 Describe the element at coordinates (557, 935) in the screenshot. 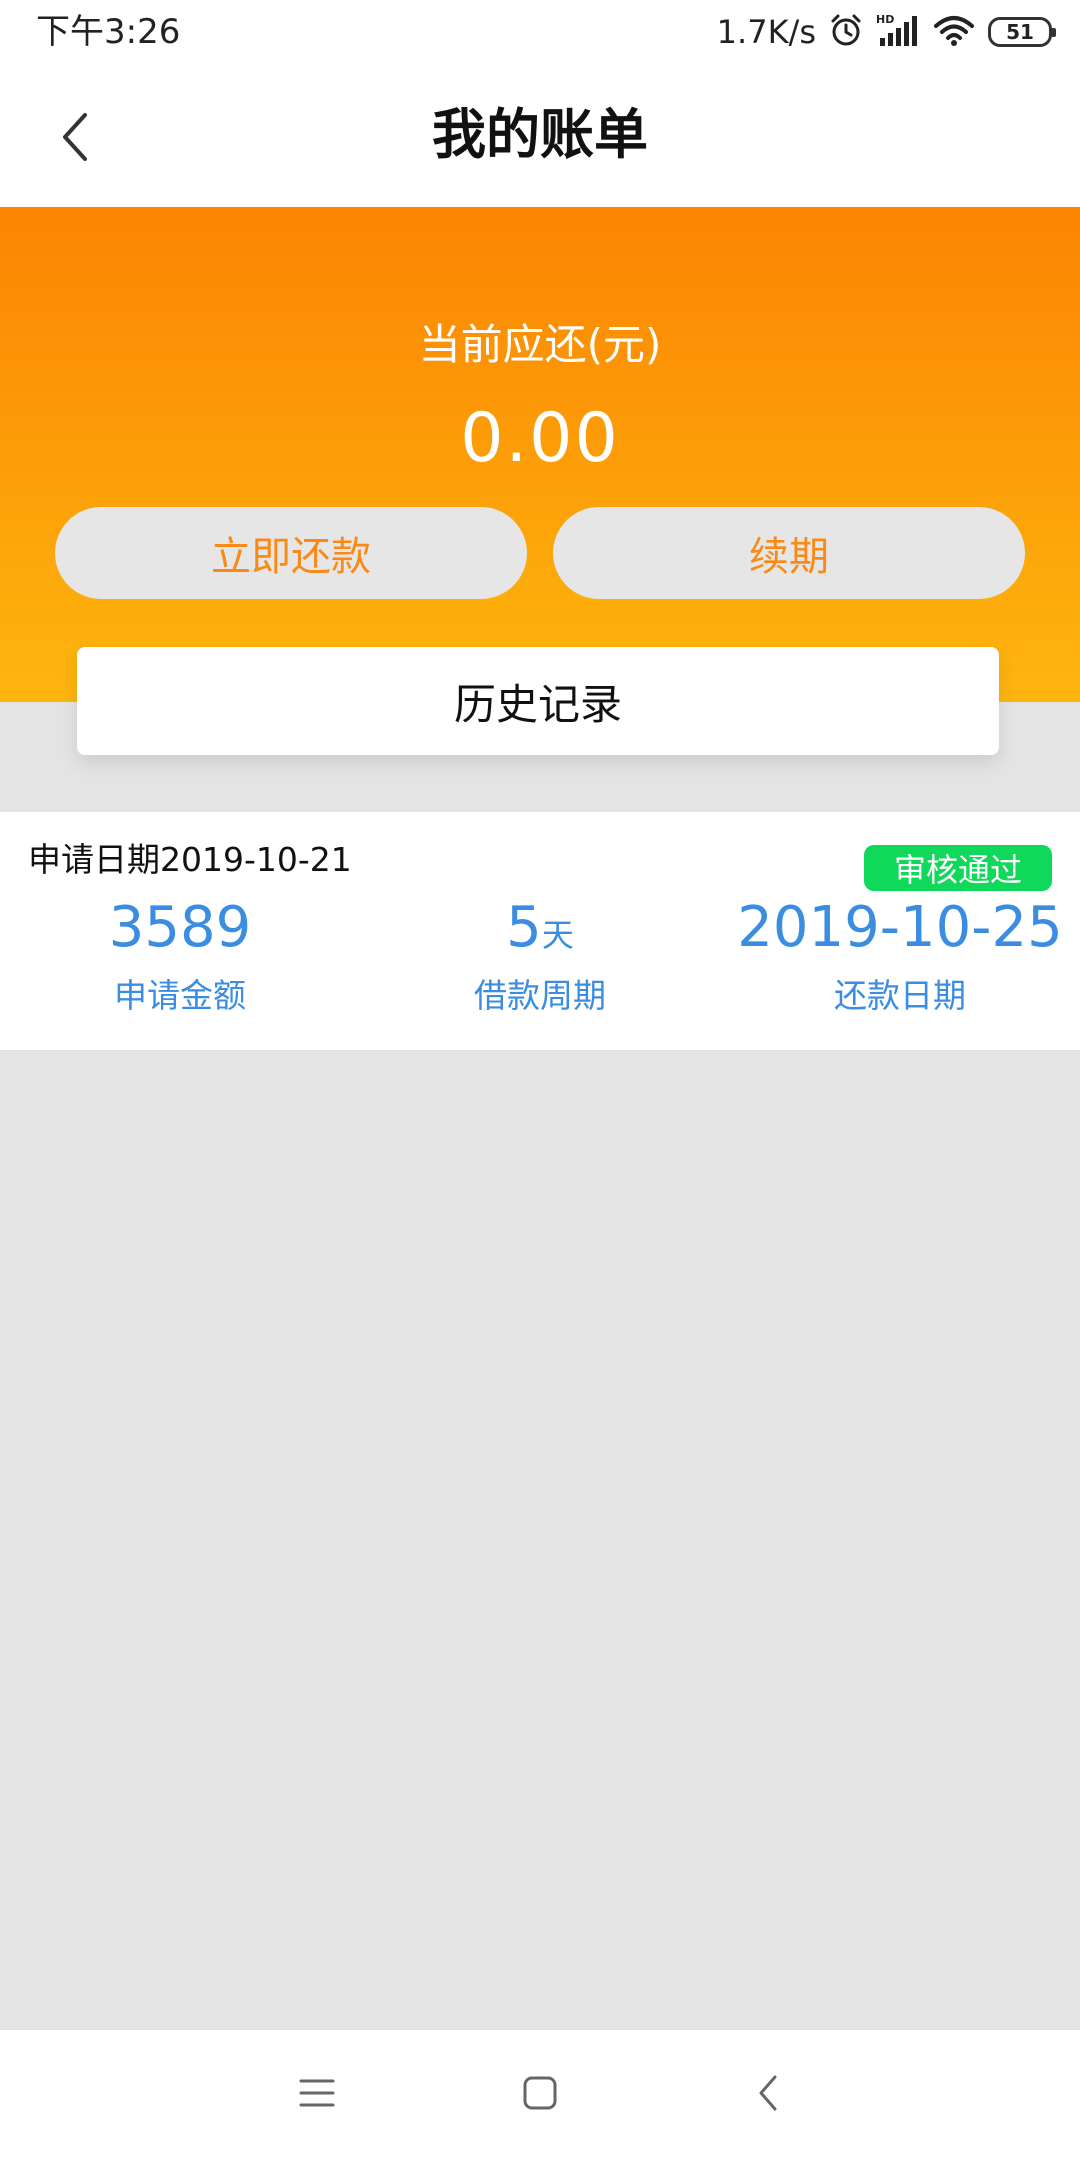

I see `loan-period-unit: 天` at that location.